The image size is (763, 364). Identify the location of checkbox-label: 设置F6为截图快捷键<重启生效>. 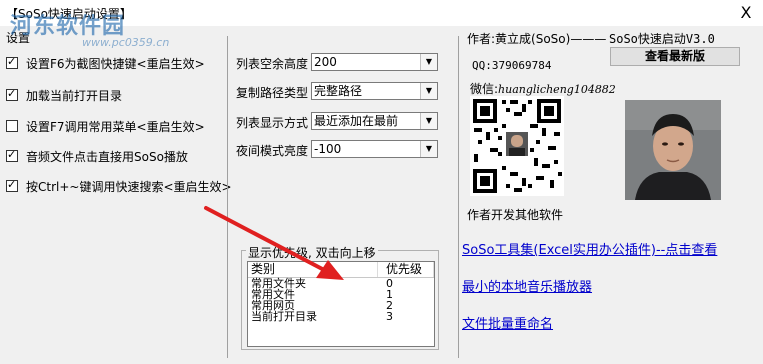
(115, 63).